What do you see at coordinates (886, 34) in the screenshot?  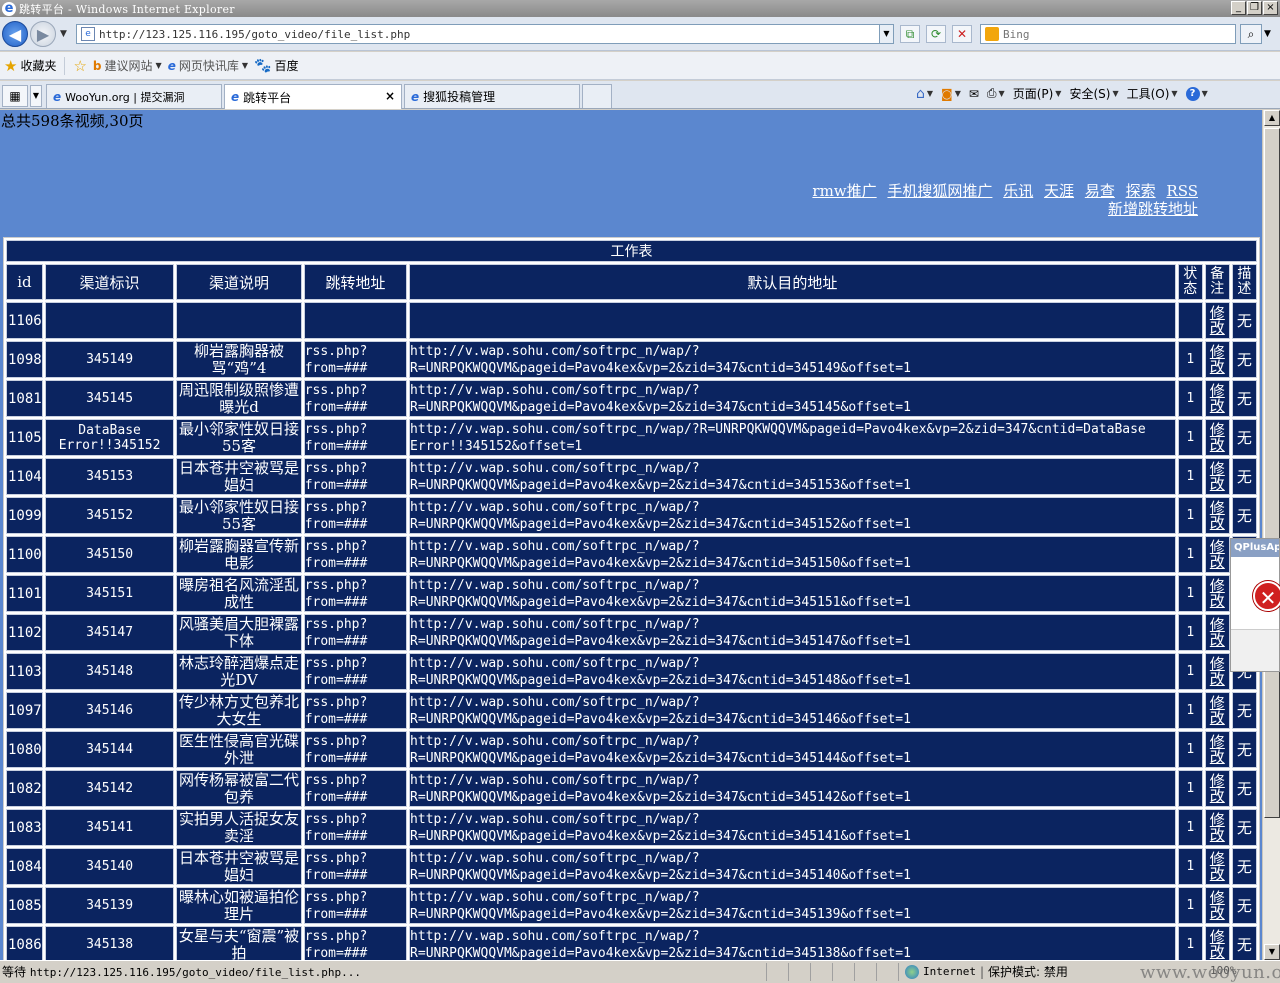 I see `address-dropdown-icon: ▼` at bounding box center [886, 34].